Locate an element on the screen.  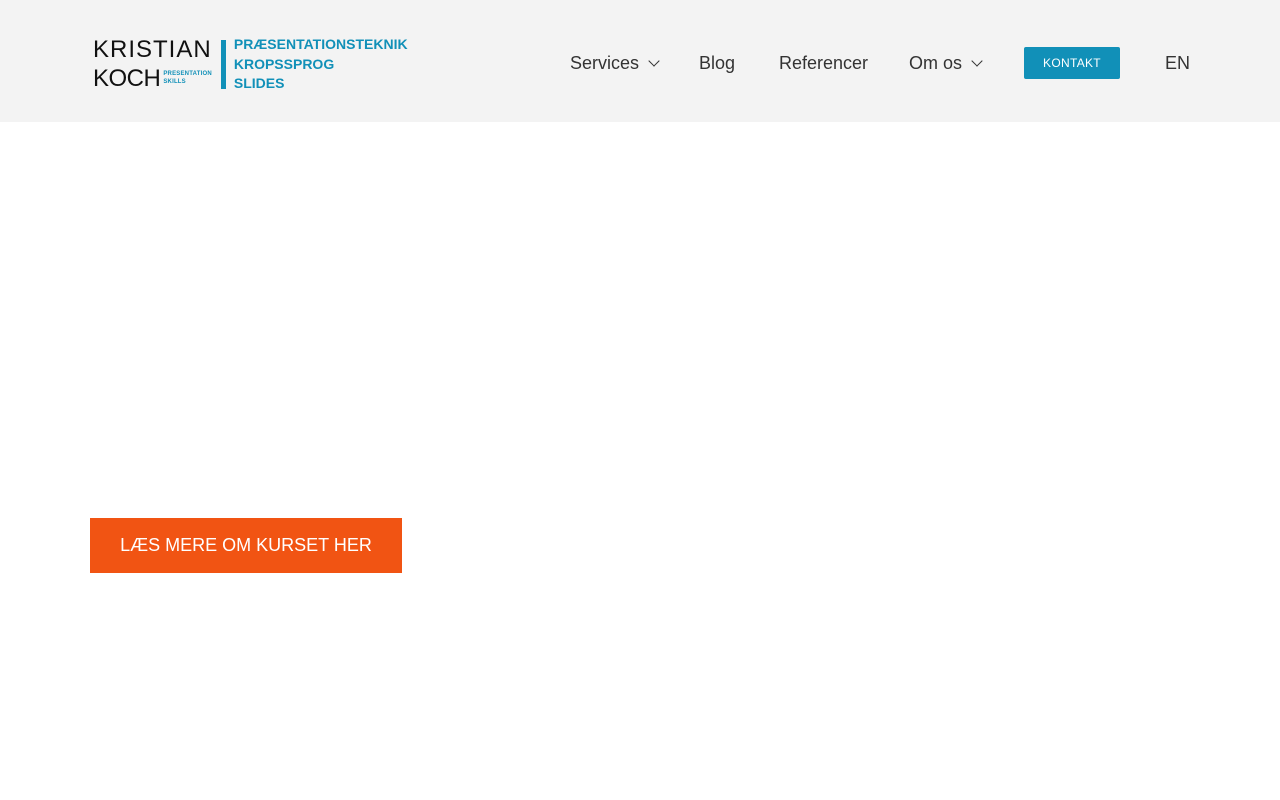
nav-item-referencer: Referencer is located at coordinates (823, 63).